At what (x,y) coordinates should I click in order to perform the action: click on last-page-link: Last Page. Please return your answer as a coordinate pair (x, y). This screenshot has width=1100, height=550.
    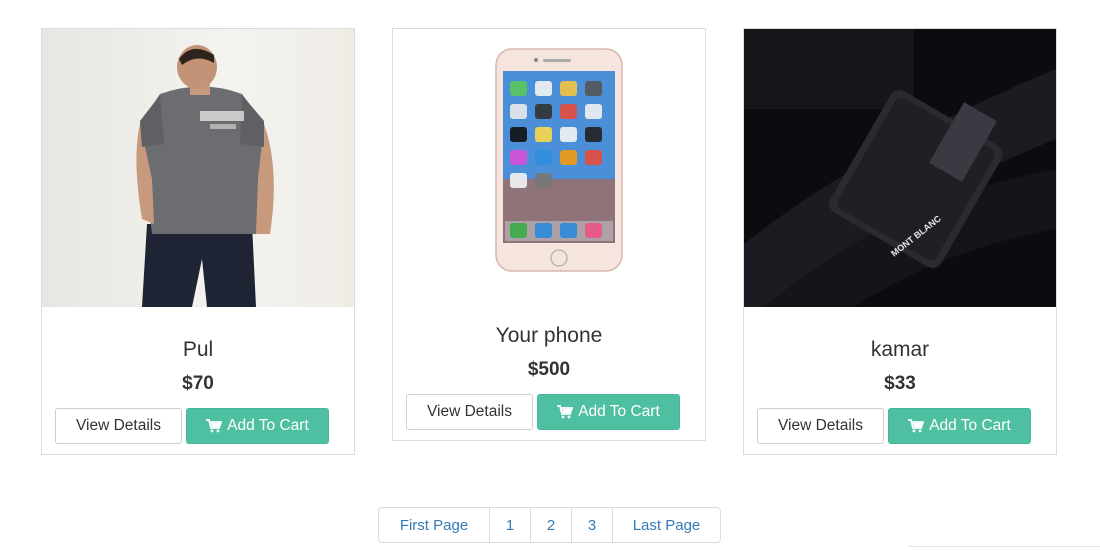
    Looking at the image, I should click on (666, 525).